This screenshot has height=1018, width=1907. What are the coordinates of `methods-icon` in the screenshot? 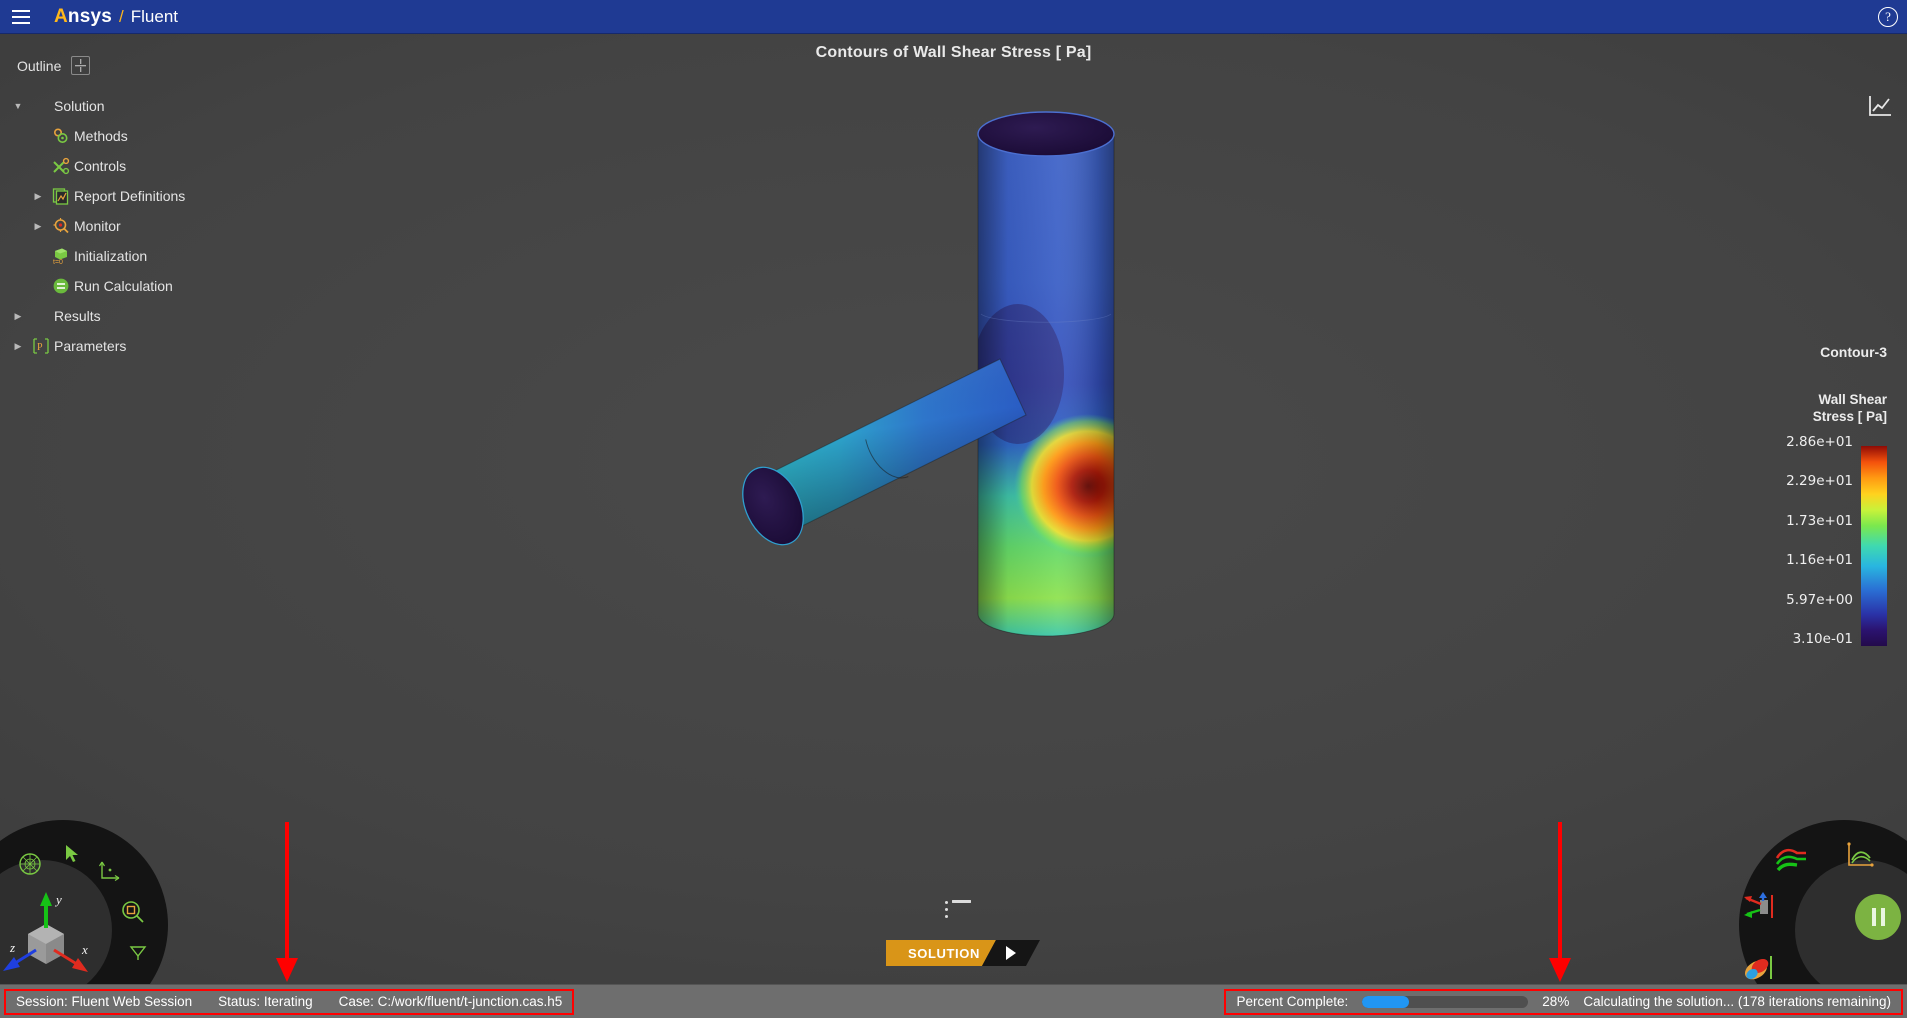 It's located at (61, 136).